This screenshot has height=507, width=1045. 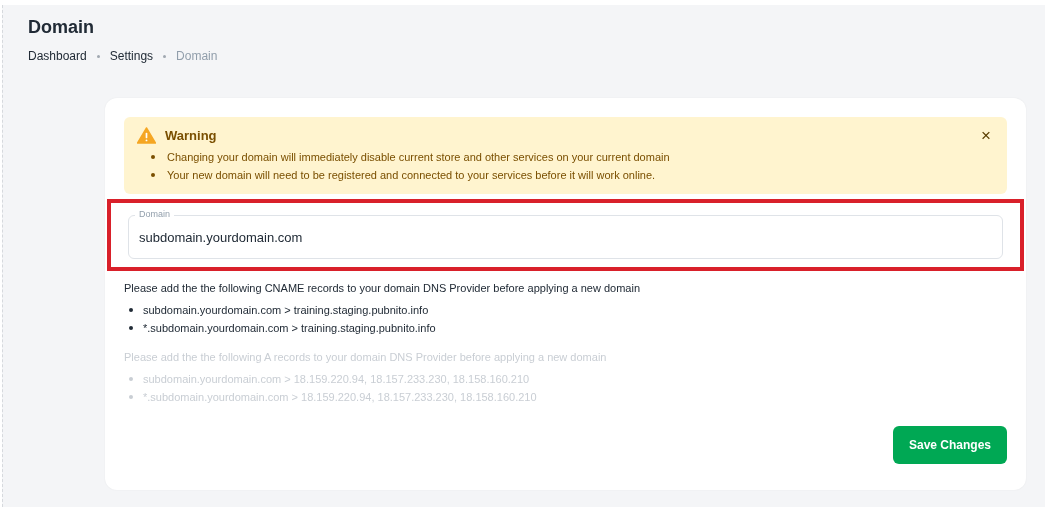 I want to click on close-button: ×, so click(x=986, y=135).